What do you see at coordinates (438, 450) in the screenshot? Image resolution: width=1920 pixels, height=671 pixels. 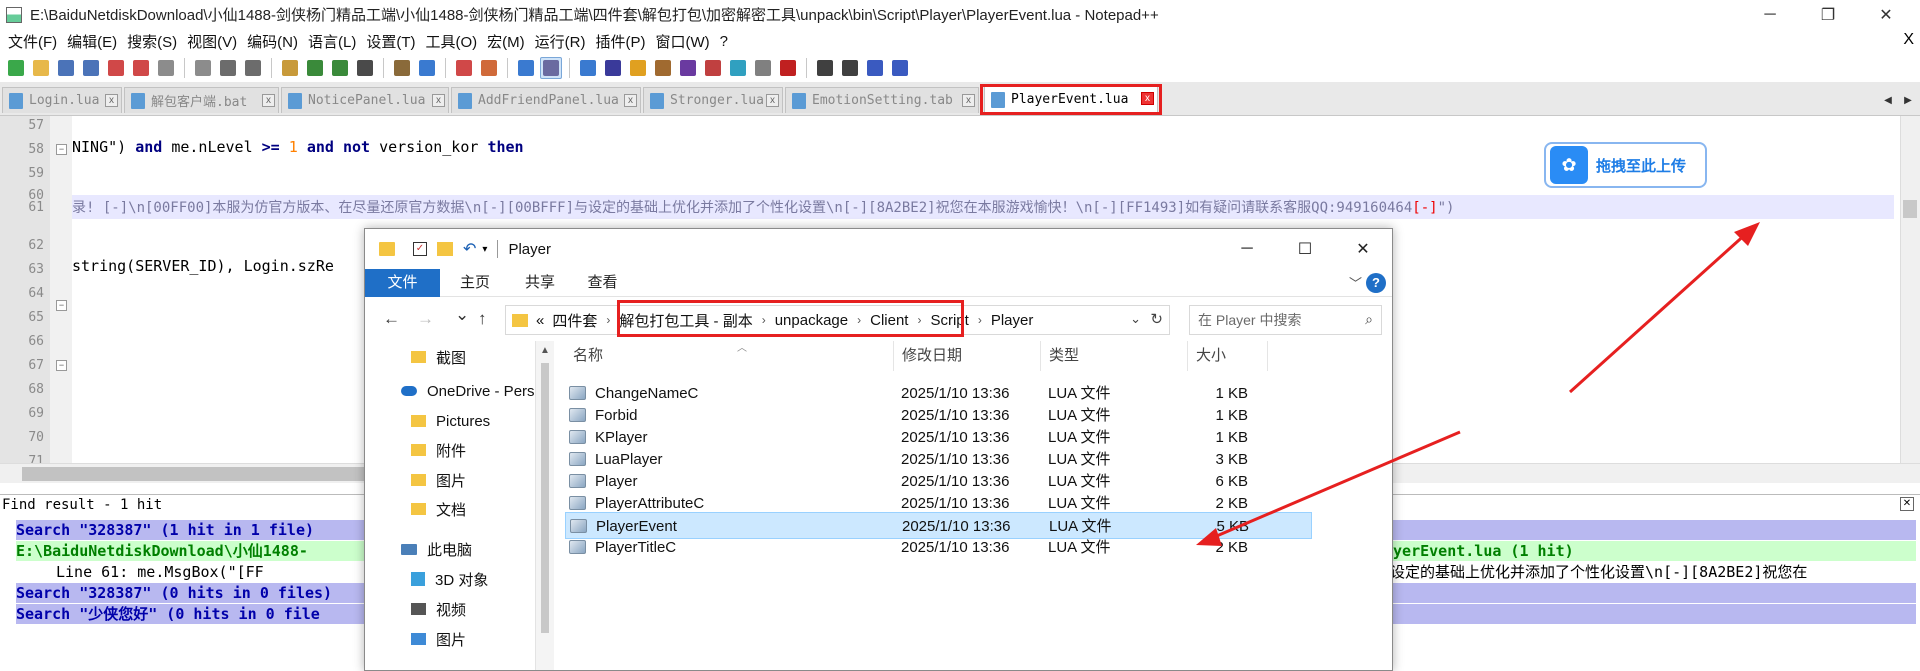 I see `nav-item-attachments: 附件` at bounding box center [438, 450].